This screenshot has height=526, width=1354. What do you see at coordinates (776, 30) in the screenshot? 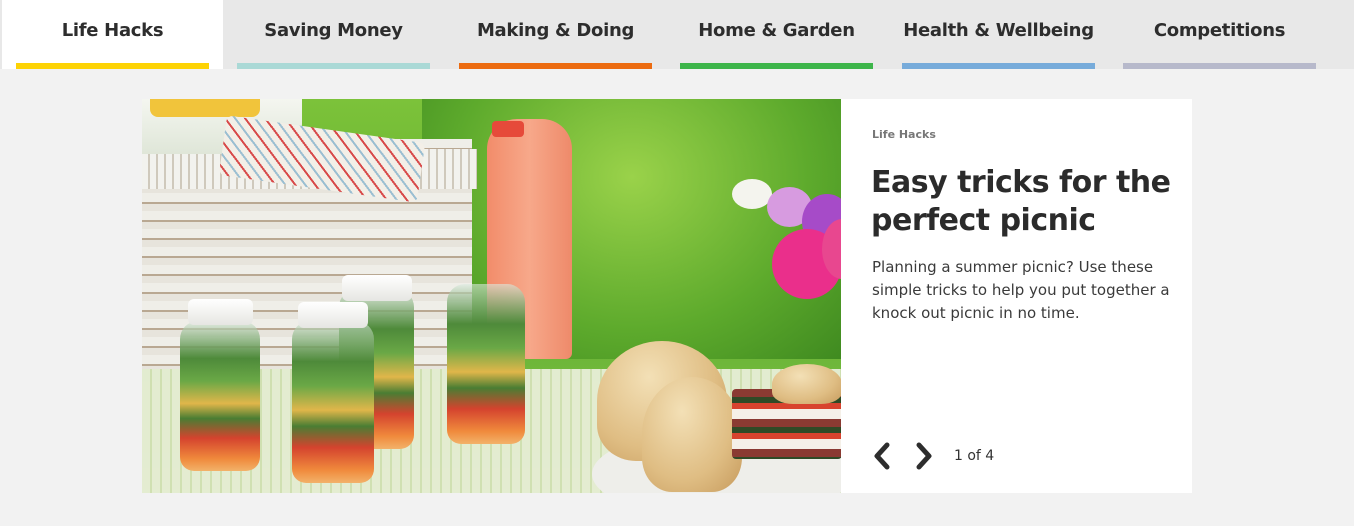
I see `tab-label: Home & Garden` at bounding box center [776, 30].